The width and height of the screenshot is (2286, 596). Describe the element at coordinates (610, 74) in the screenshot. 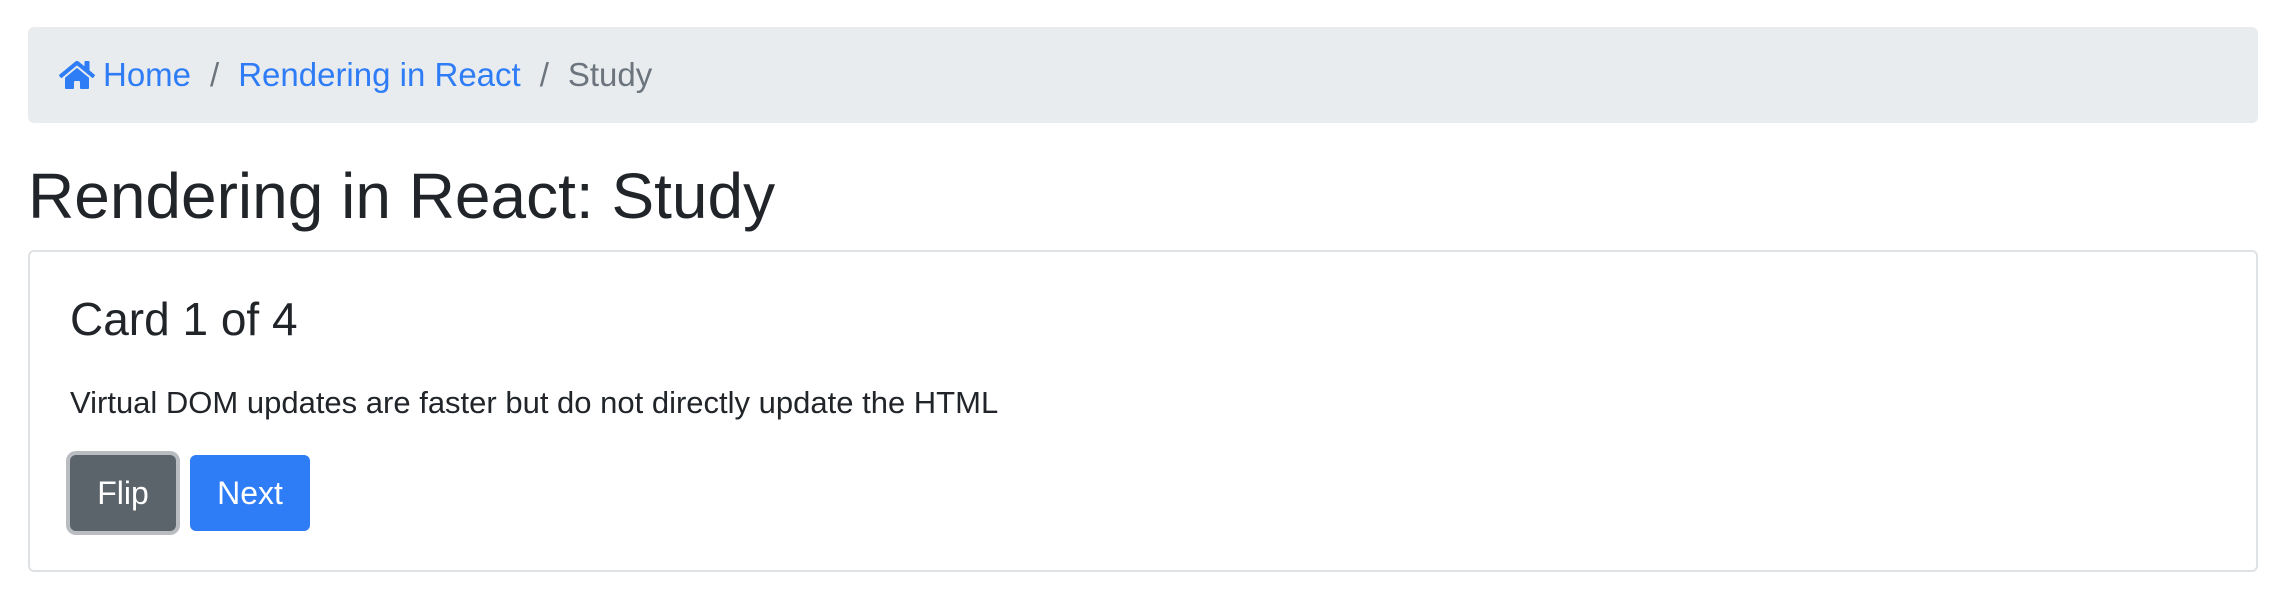

I see `breadcrumb-current: Study` at that location.